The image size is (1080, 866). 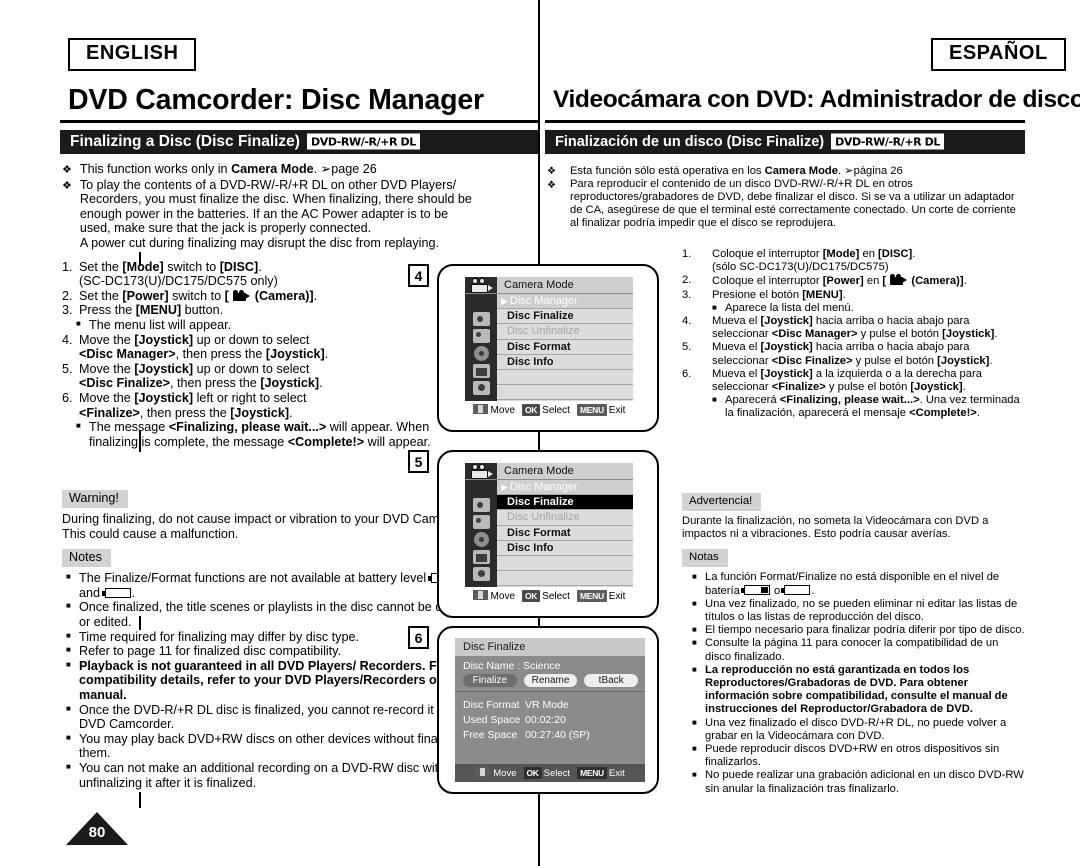 I want to click on section-title-spanish: Finalización de un disco (Disc Finalize), so click(x=690, y=142).